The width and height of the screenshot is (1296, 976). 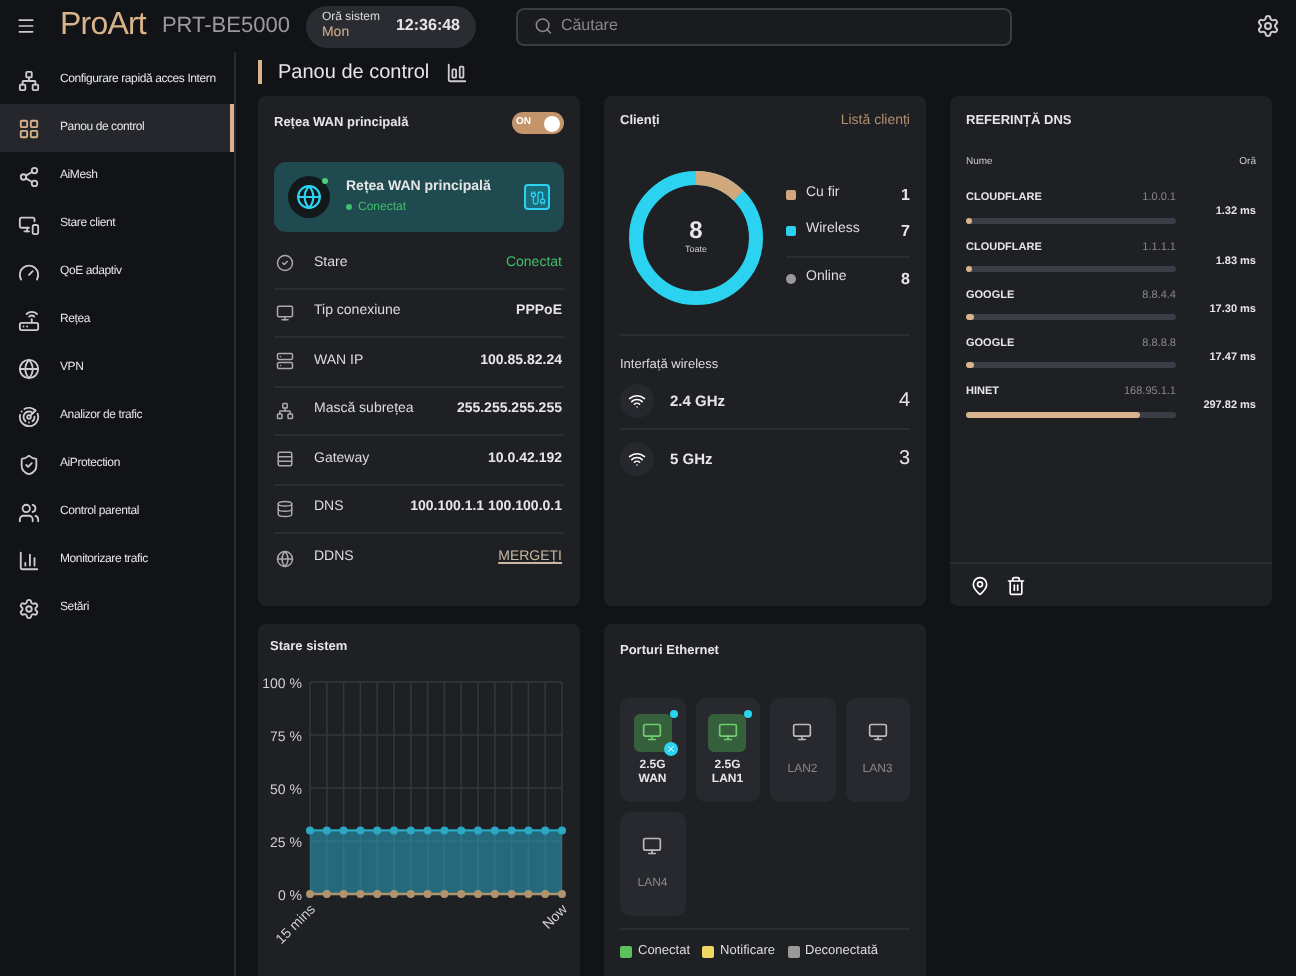 What do you see at coordinates (905, 231) in the screenshot?
I see `legend-count: 7` at bounding box center [905, 231].